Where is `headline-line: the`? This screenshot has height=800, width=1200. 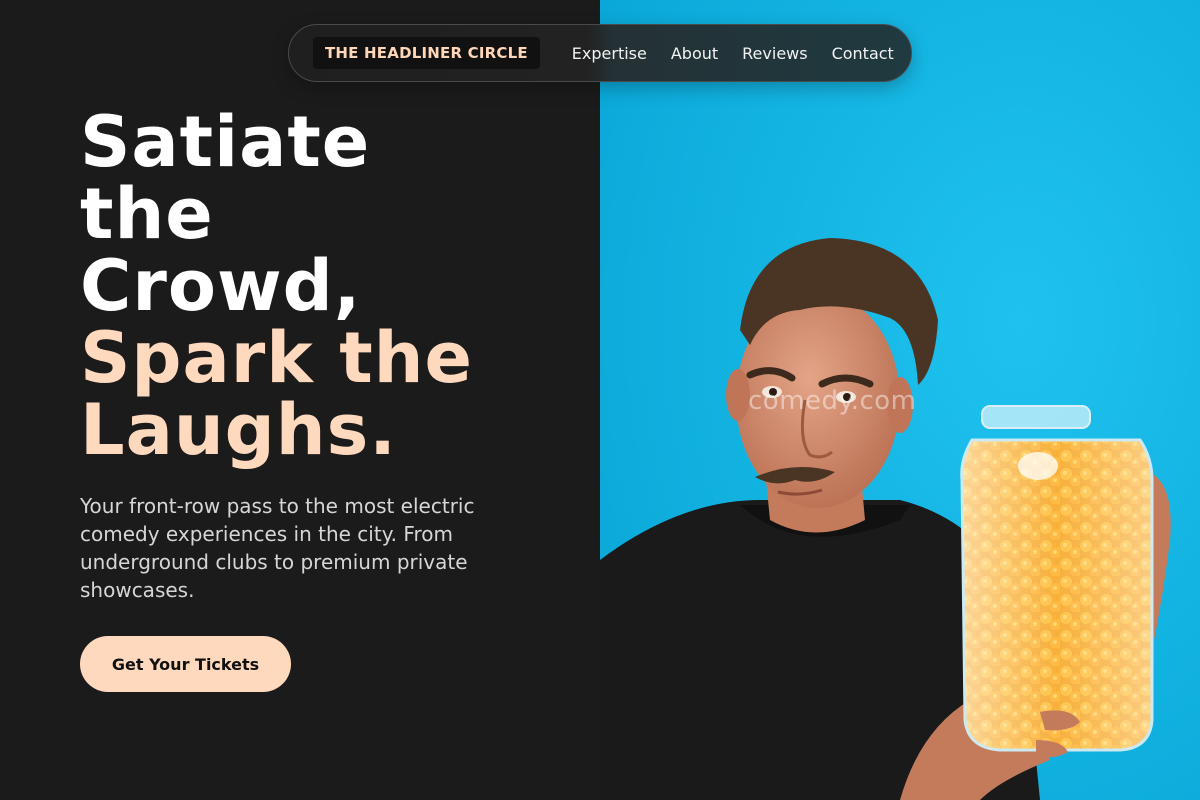
headline-line: the is located at coordinates (147, 214).